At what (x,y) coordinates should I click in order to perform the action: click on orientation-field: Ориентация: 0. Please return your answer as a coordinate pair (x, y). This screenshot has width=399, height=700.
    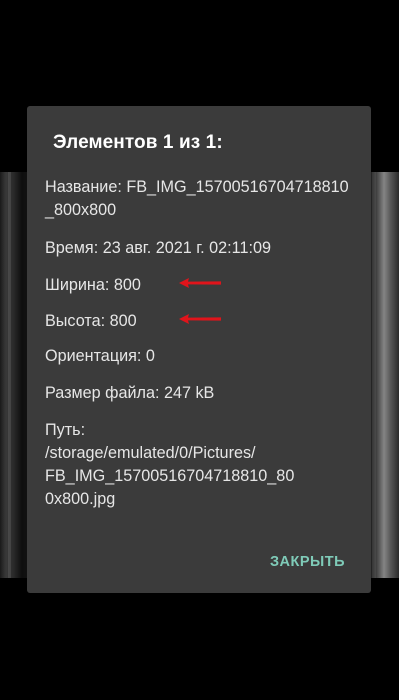
    Looking at the image, I should click on (100, 356).